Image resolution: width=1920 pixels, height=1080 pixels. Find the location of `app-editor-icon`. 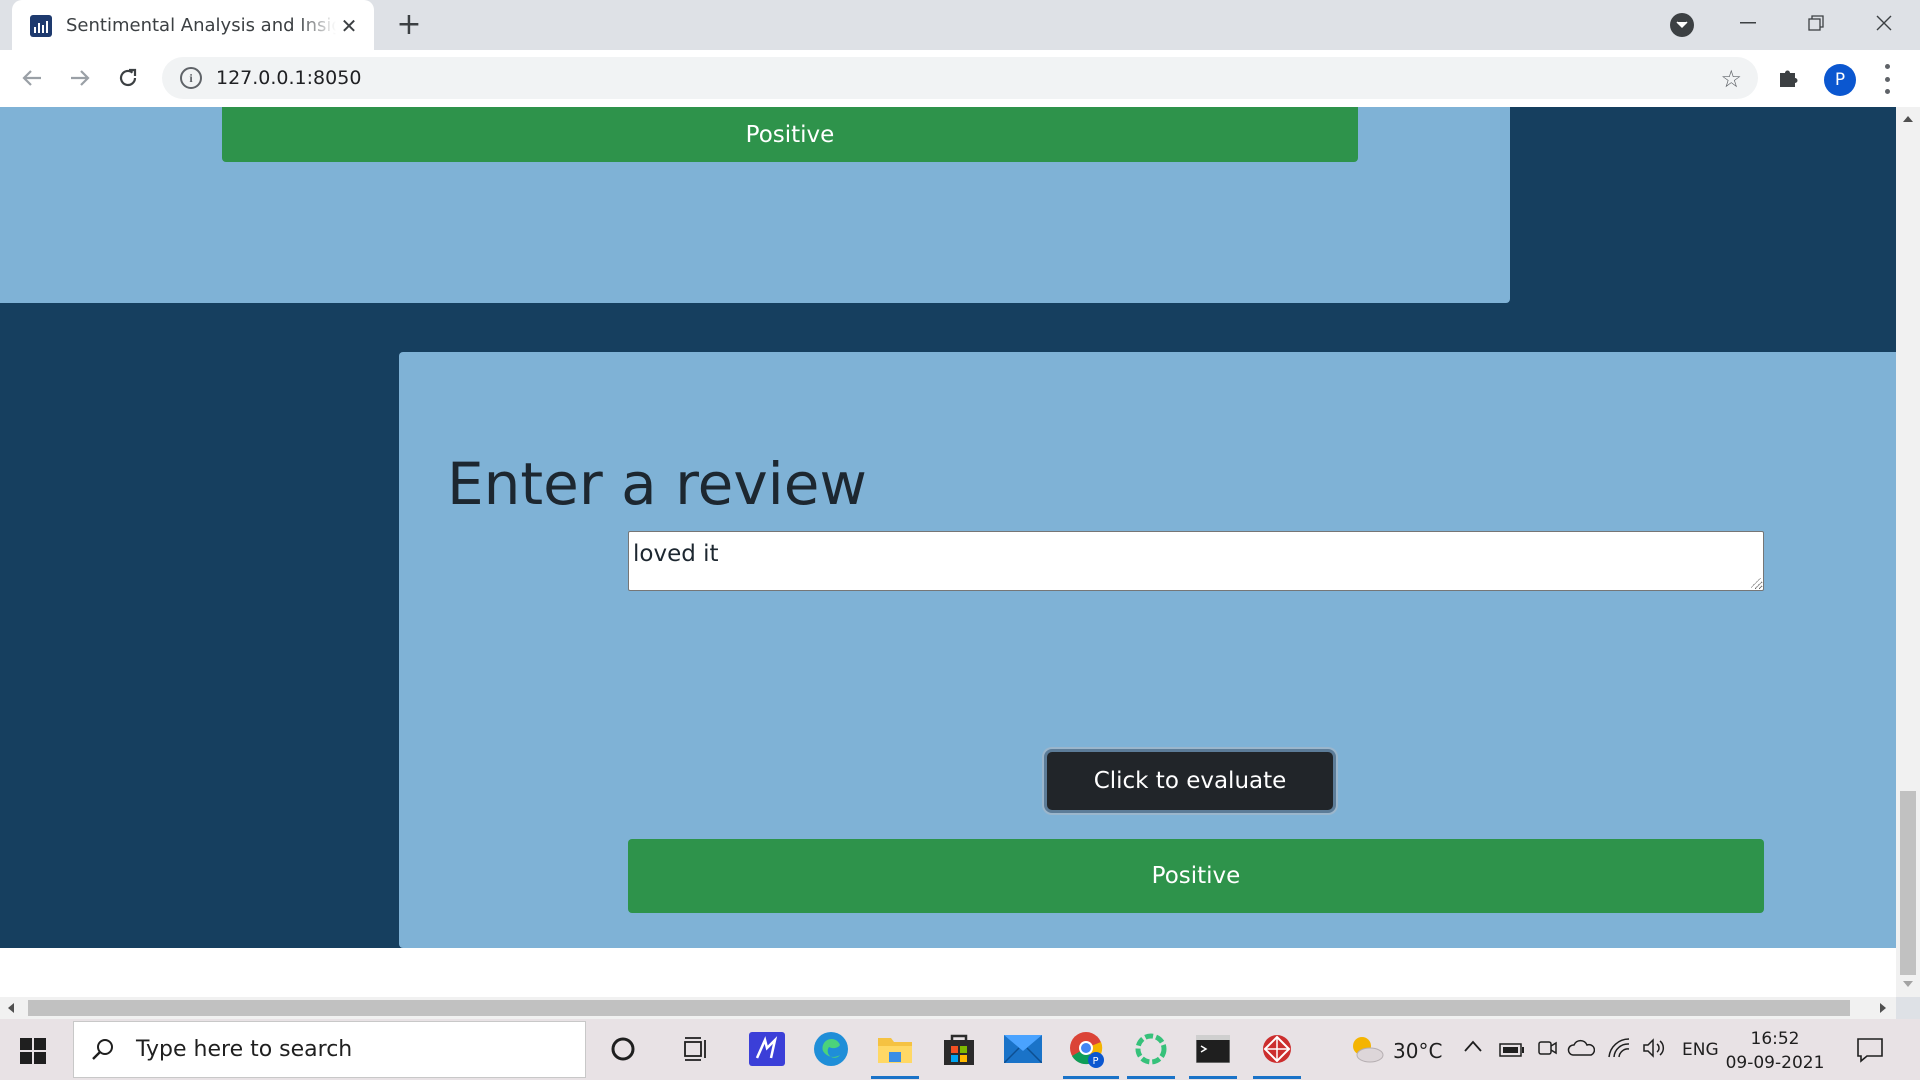

app-editor-icon is located at coordinates (767, 1049).